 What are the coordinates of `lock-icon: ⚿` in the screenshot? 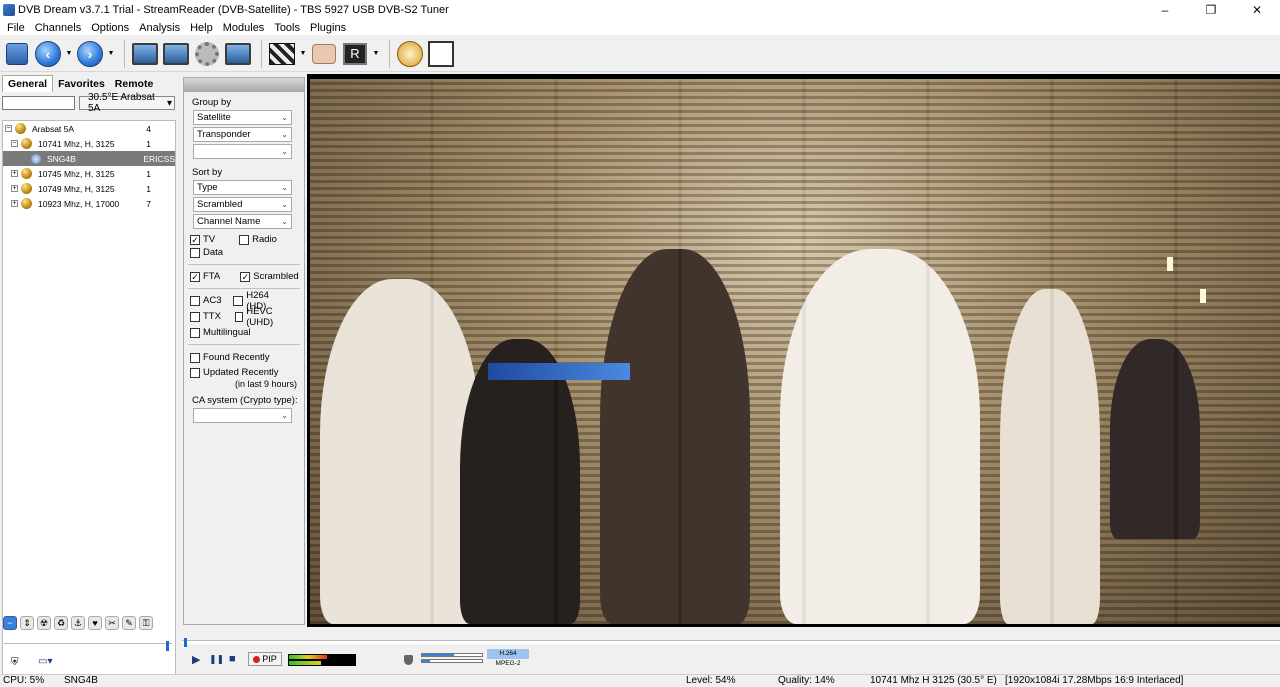 It's located at (146, 623).